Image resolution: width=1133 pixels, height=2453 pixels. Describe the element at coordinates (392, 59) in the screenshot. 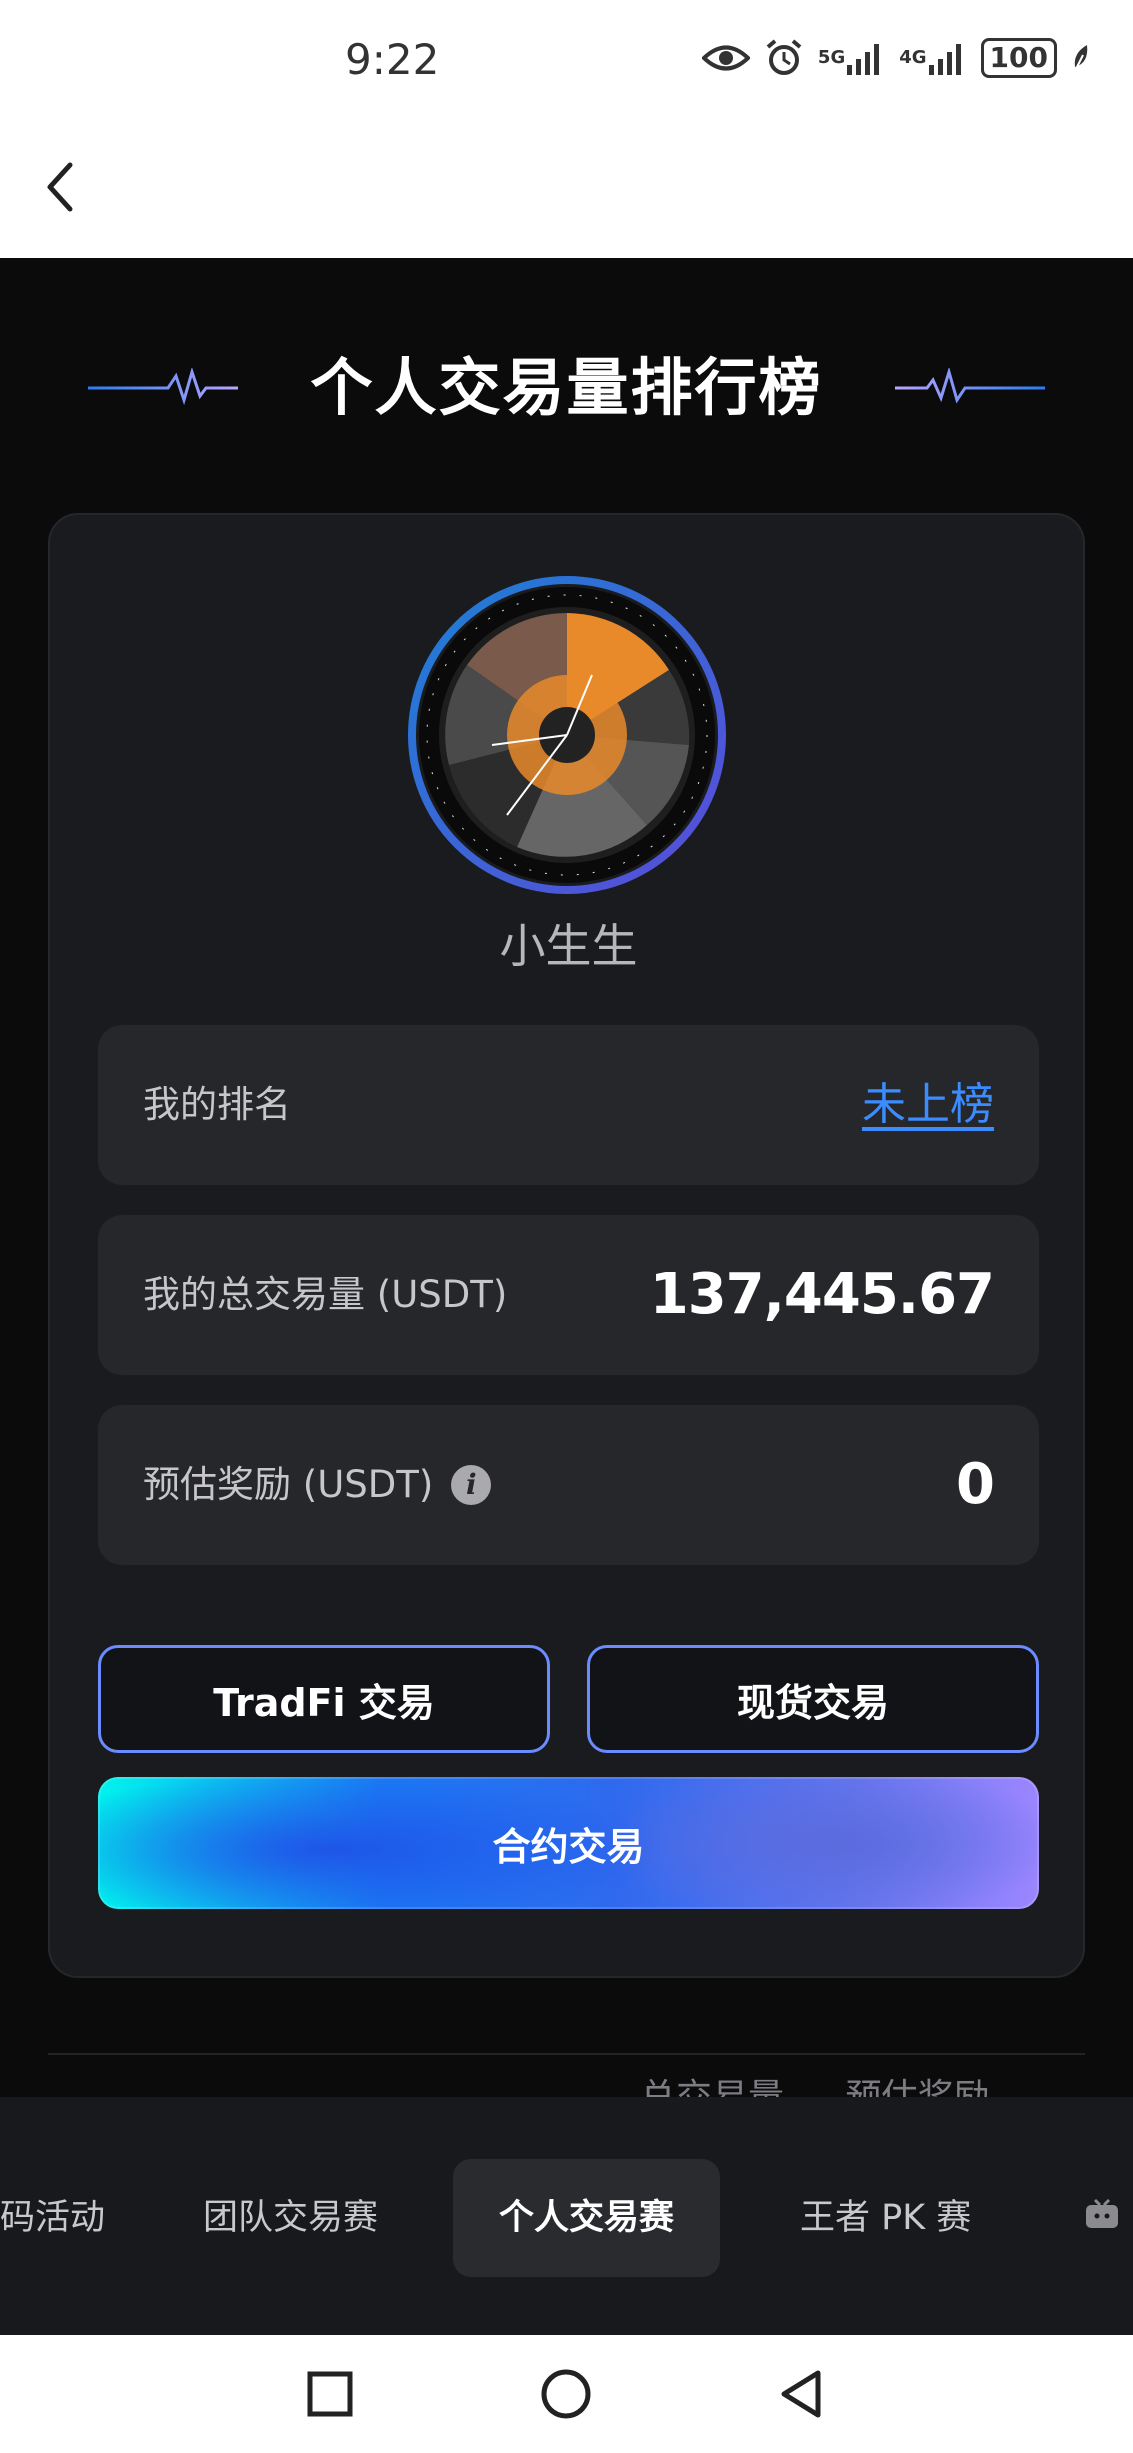

I see `status-time: 9:22` at that location.